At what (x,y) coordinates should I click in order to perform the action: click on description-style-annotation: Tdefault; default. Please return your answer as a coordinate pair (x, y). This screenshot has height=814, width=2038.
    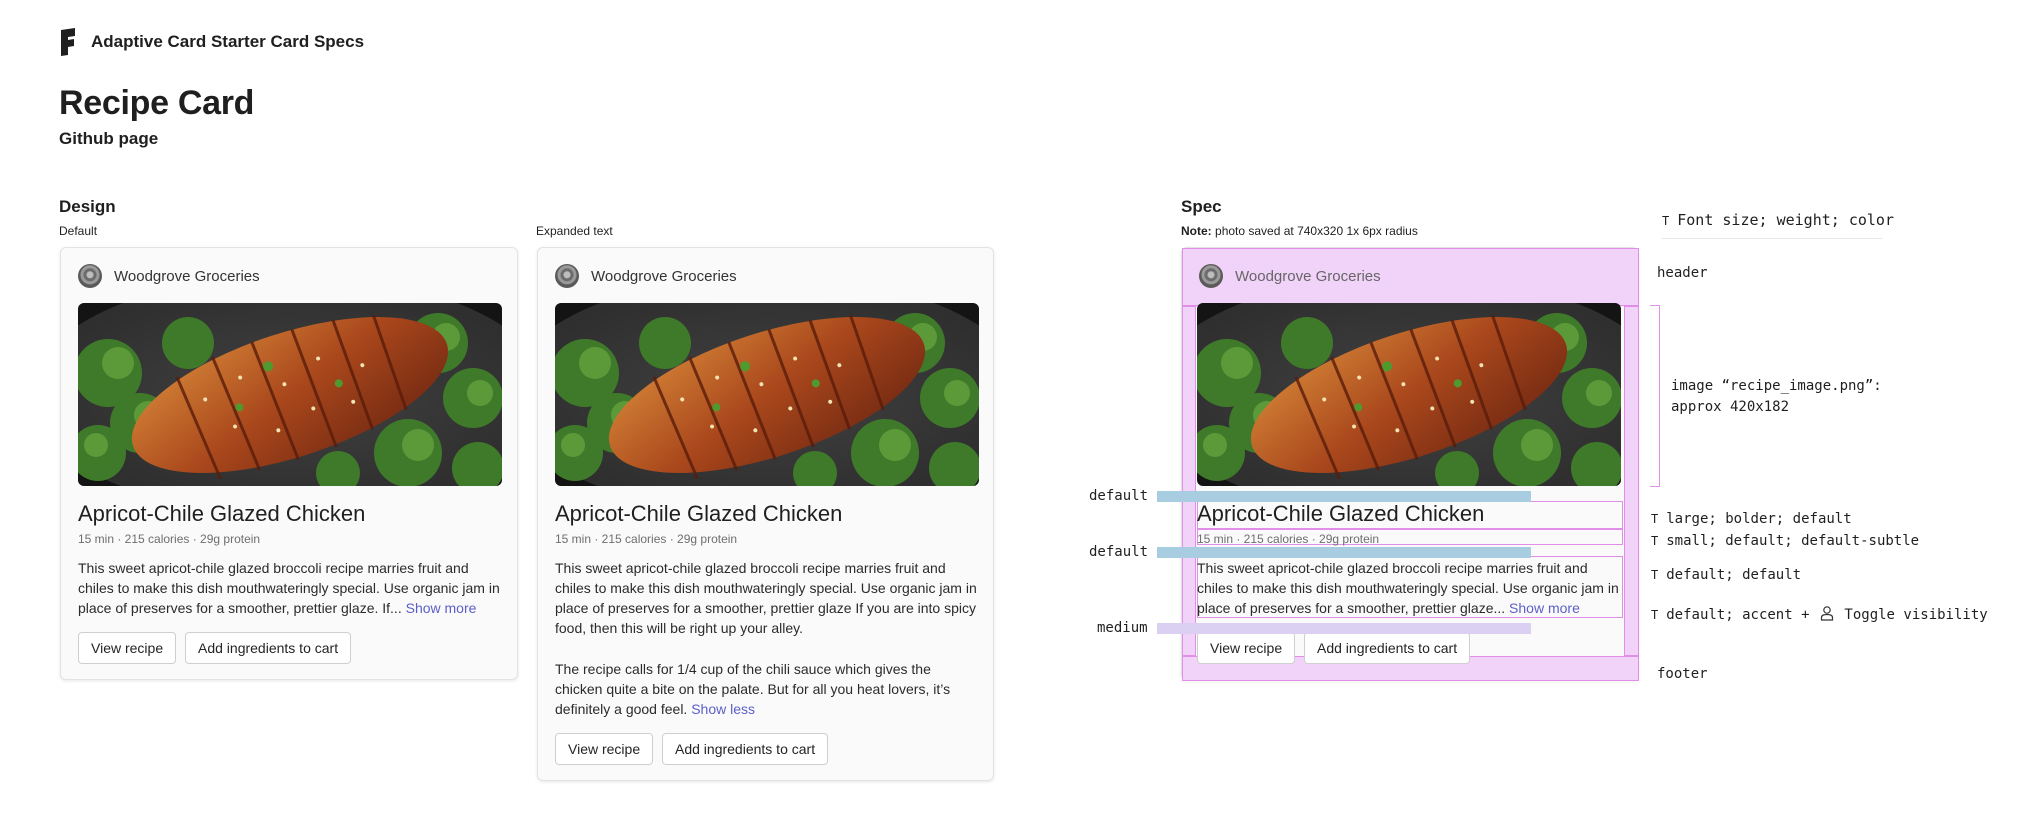
    Looking at the image, I should click on (1726, 575).